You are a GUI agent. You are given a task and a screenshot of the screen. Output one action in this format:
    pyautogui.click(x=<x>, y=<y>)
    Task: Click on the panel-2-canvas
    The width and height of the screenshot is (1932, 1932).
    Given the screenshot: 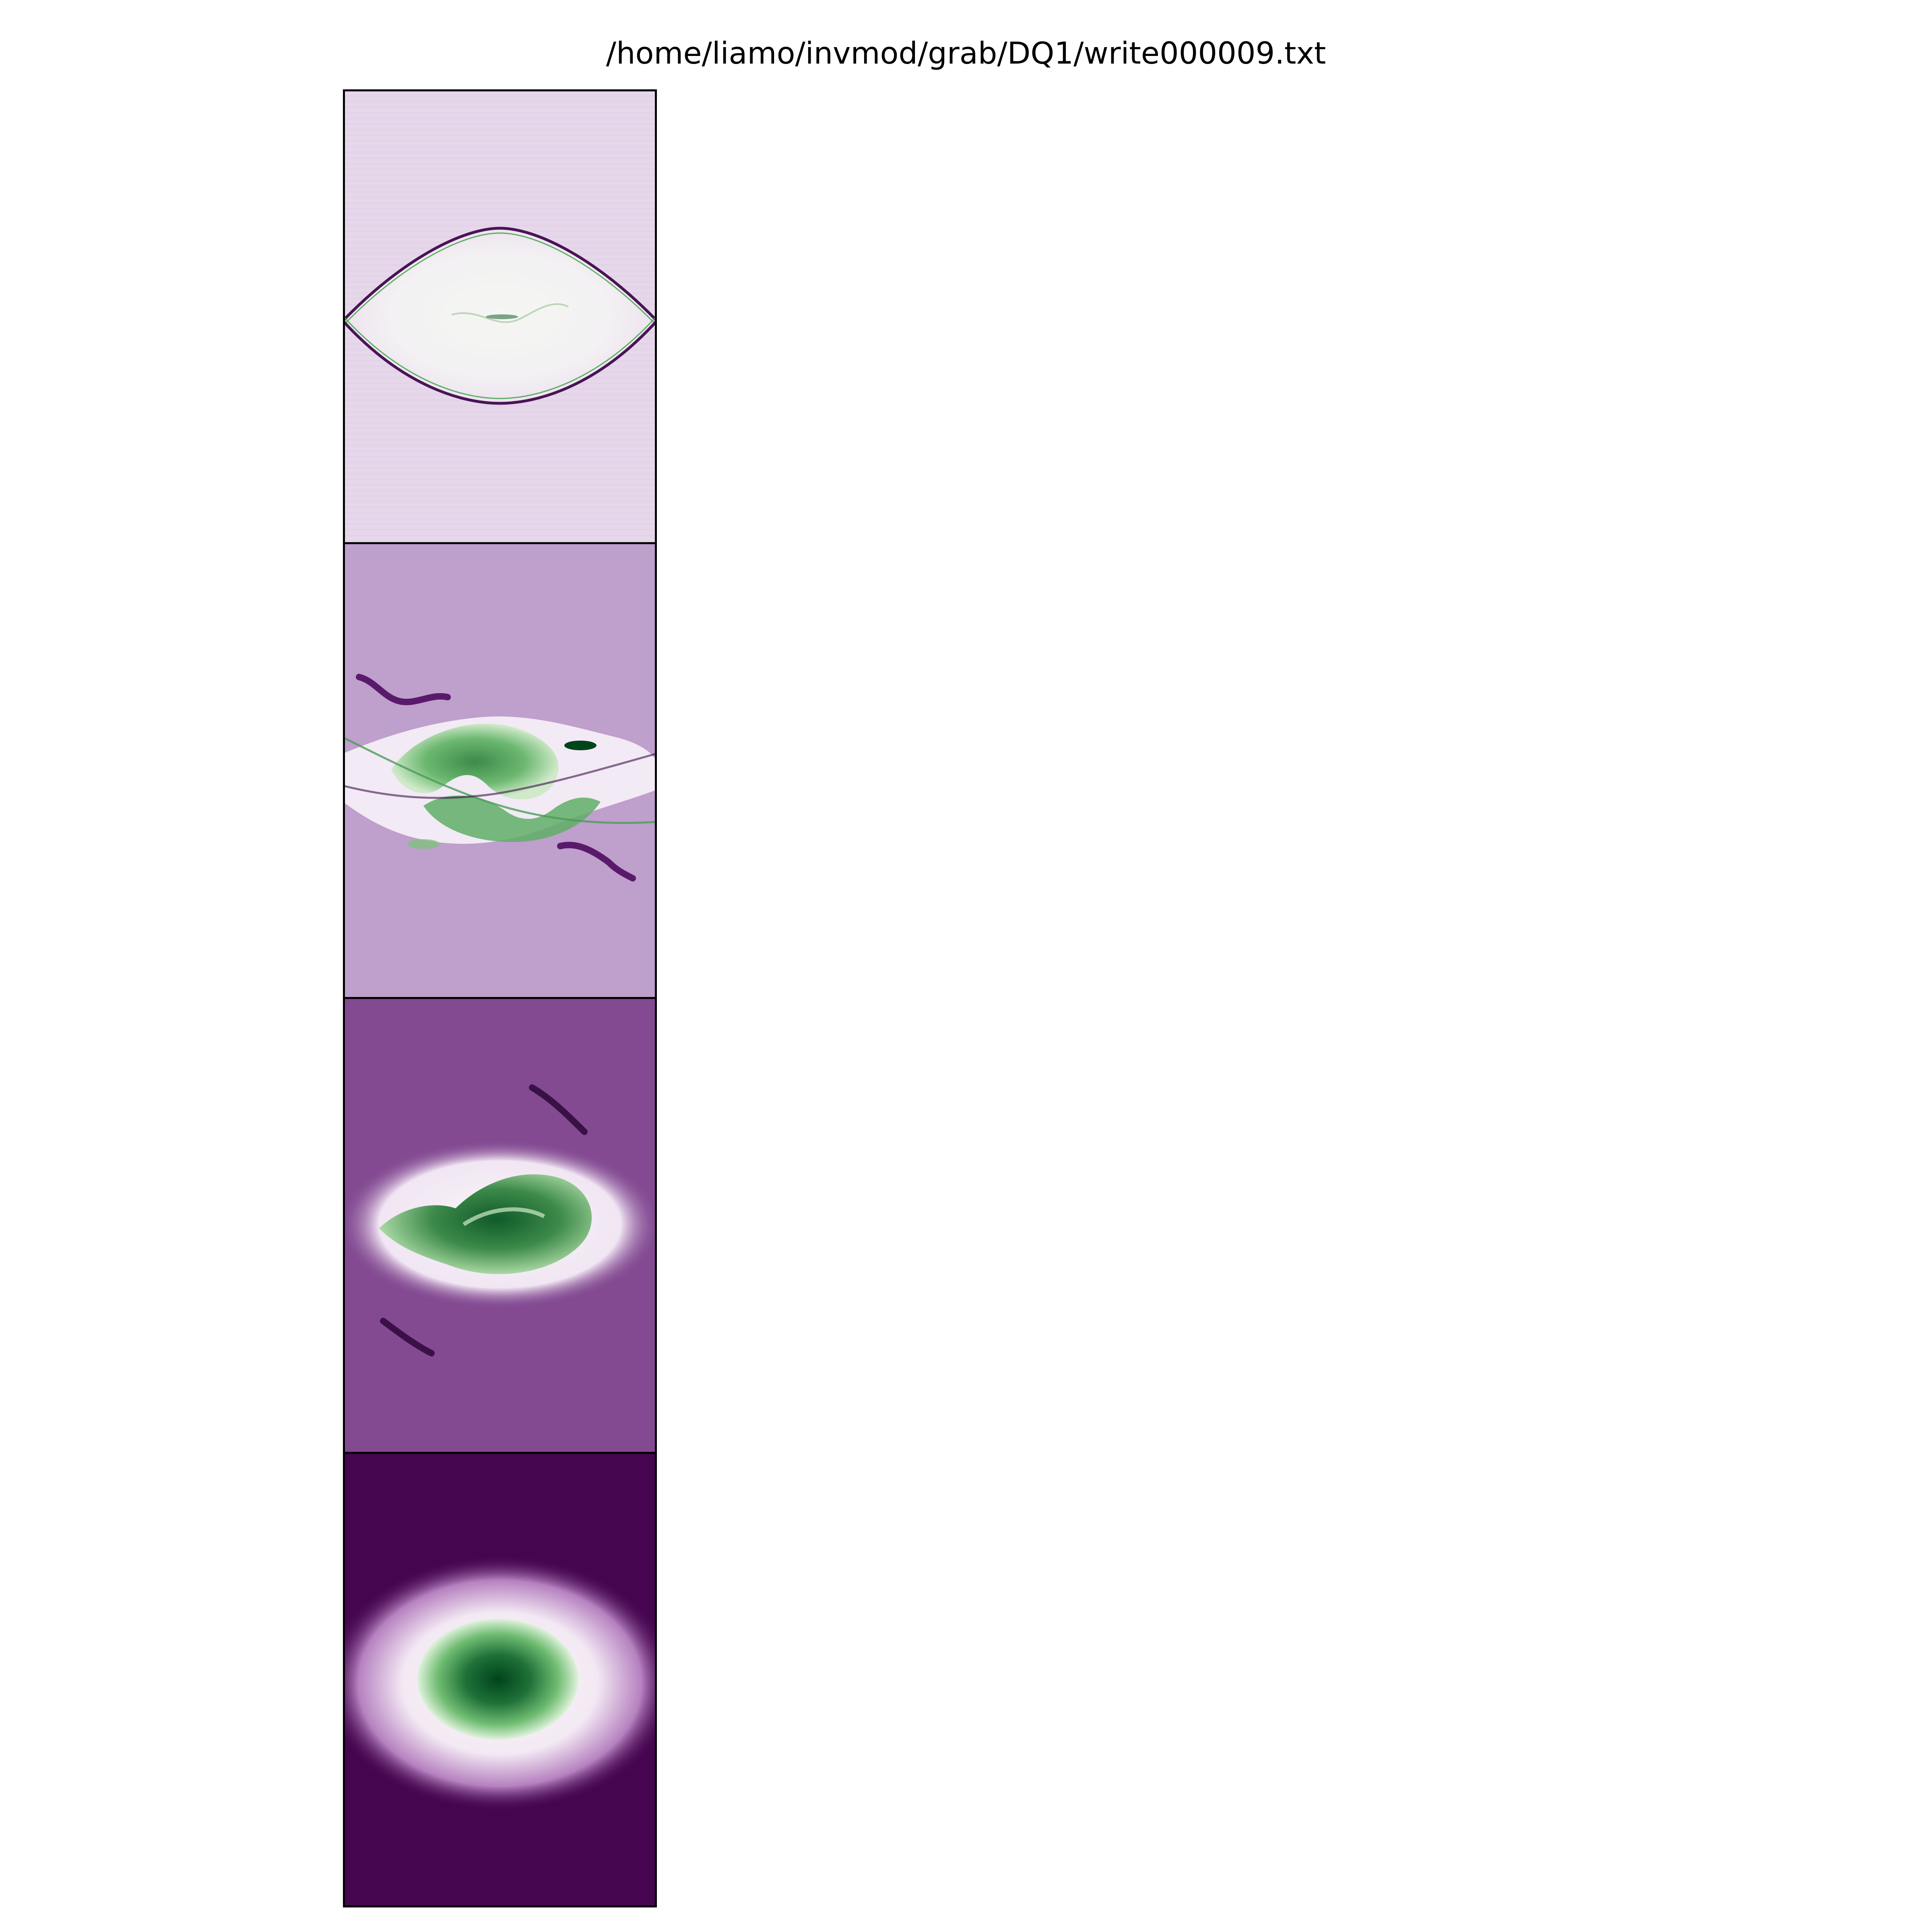 What is the action you would take?
    pyautogui.click(x=500, y=771)
    